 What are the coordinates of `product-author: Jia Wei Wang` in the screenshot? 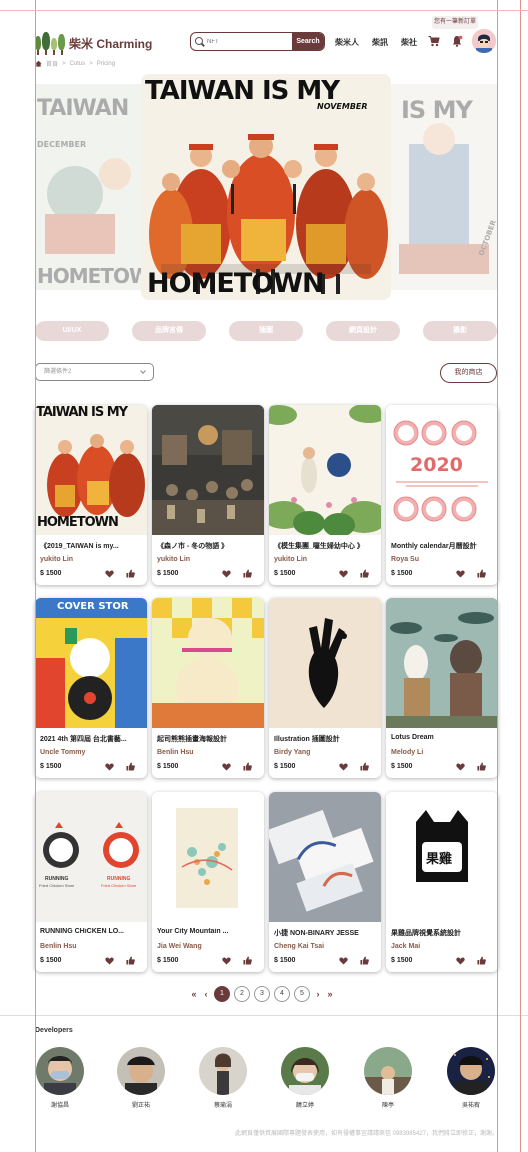 It's located at (179, 946).